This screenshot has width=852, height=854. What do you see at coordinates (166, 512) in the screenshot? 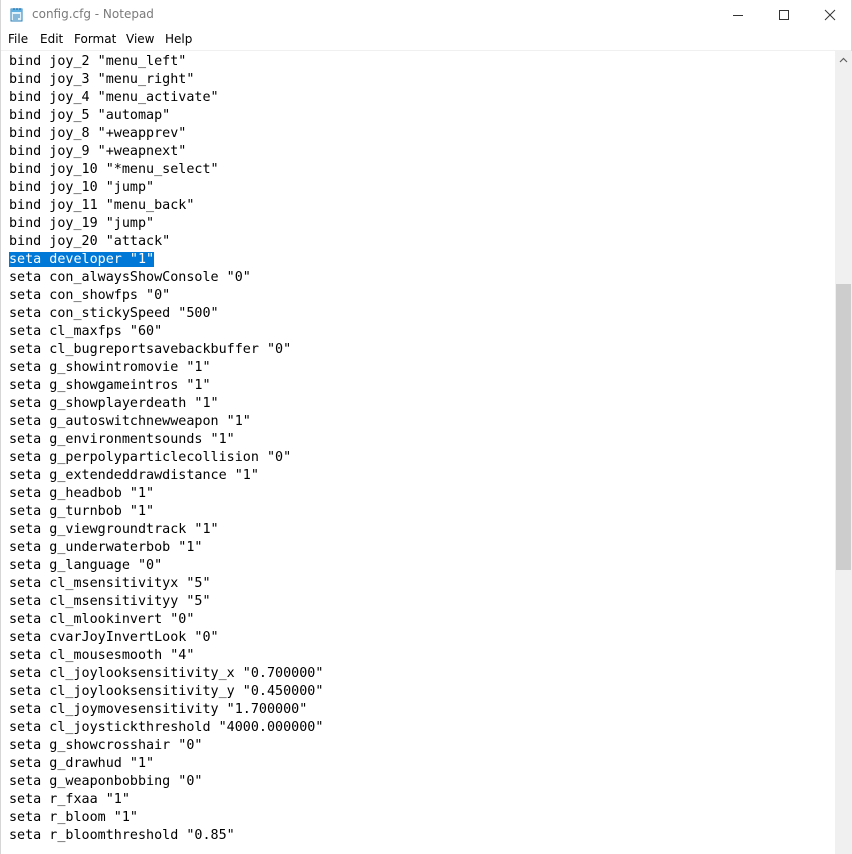
I see `text-line: seta g_turnbob "1"` at bounding box center [166, 512].